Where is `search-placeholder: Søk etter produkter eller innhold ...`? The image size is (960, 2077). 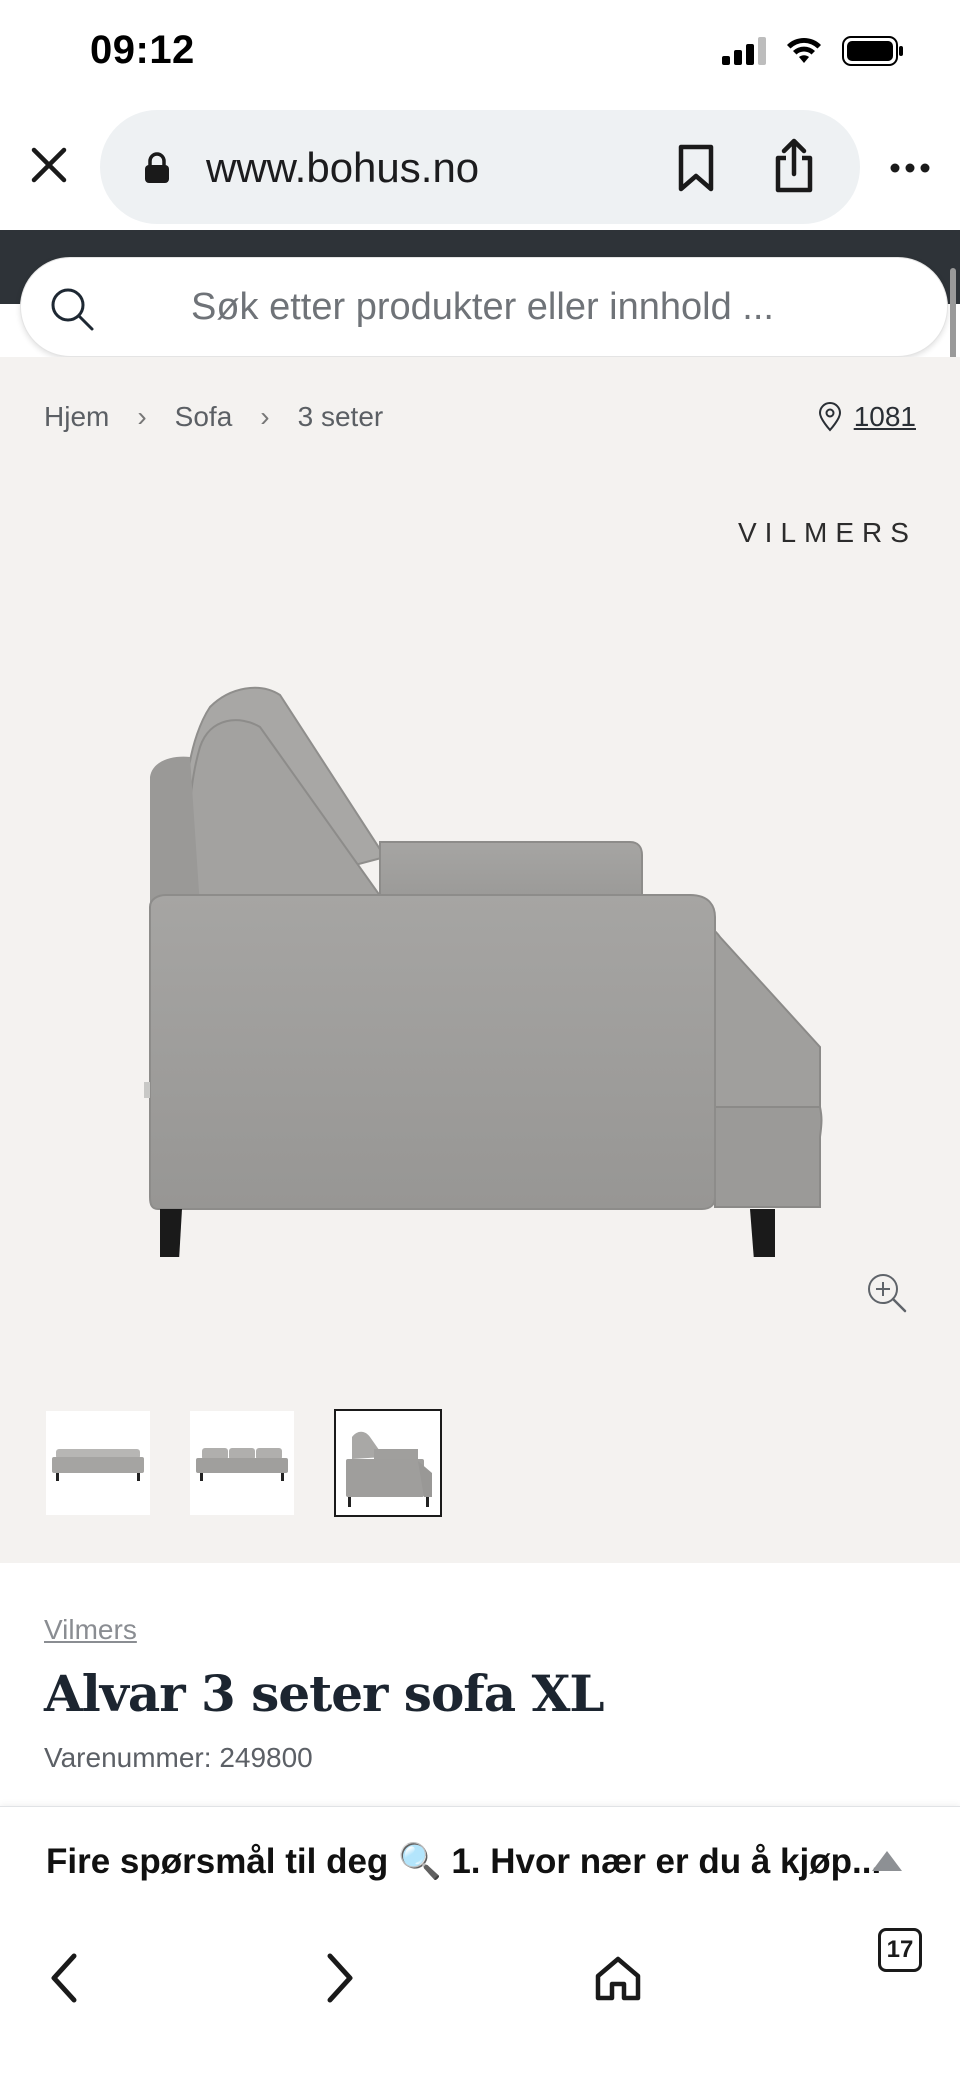
search-placeholder: Søk etter produkter eller innhold ... is located at coordinates (482, 307).